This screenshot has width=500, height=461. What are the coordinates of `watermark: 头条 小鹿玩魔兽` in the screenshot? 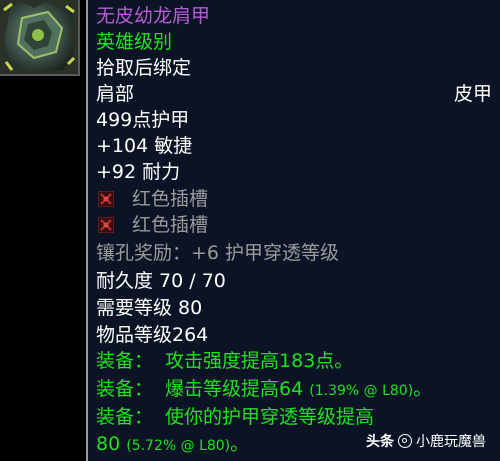 It's located at (426, 441).